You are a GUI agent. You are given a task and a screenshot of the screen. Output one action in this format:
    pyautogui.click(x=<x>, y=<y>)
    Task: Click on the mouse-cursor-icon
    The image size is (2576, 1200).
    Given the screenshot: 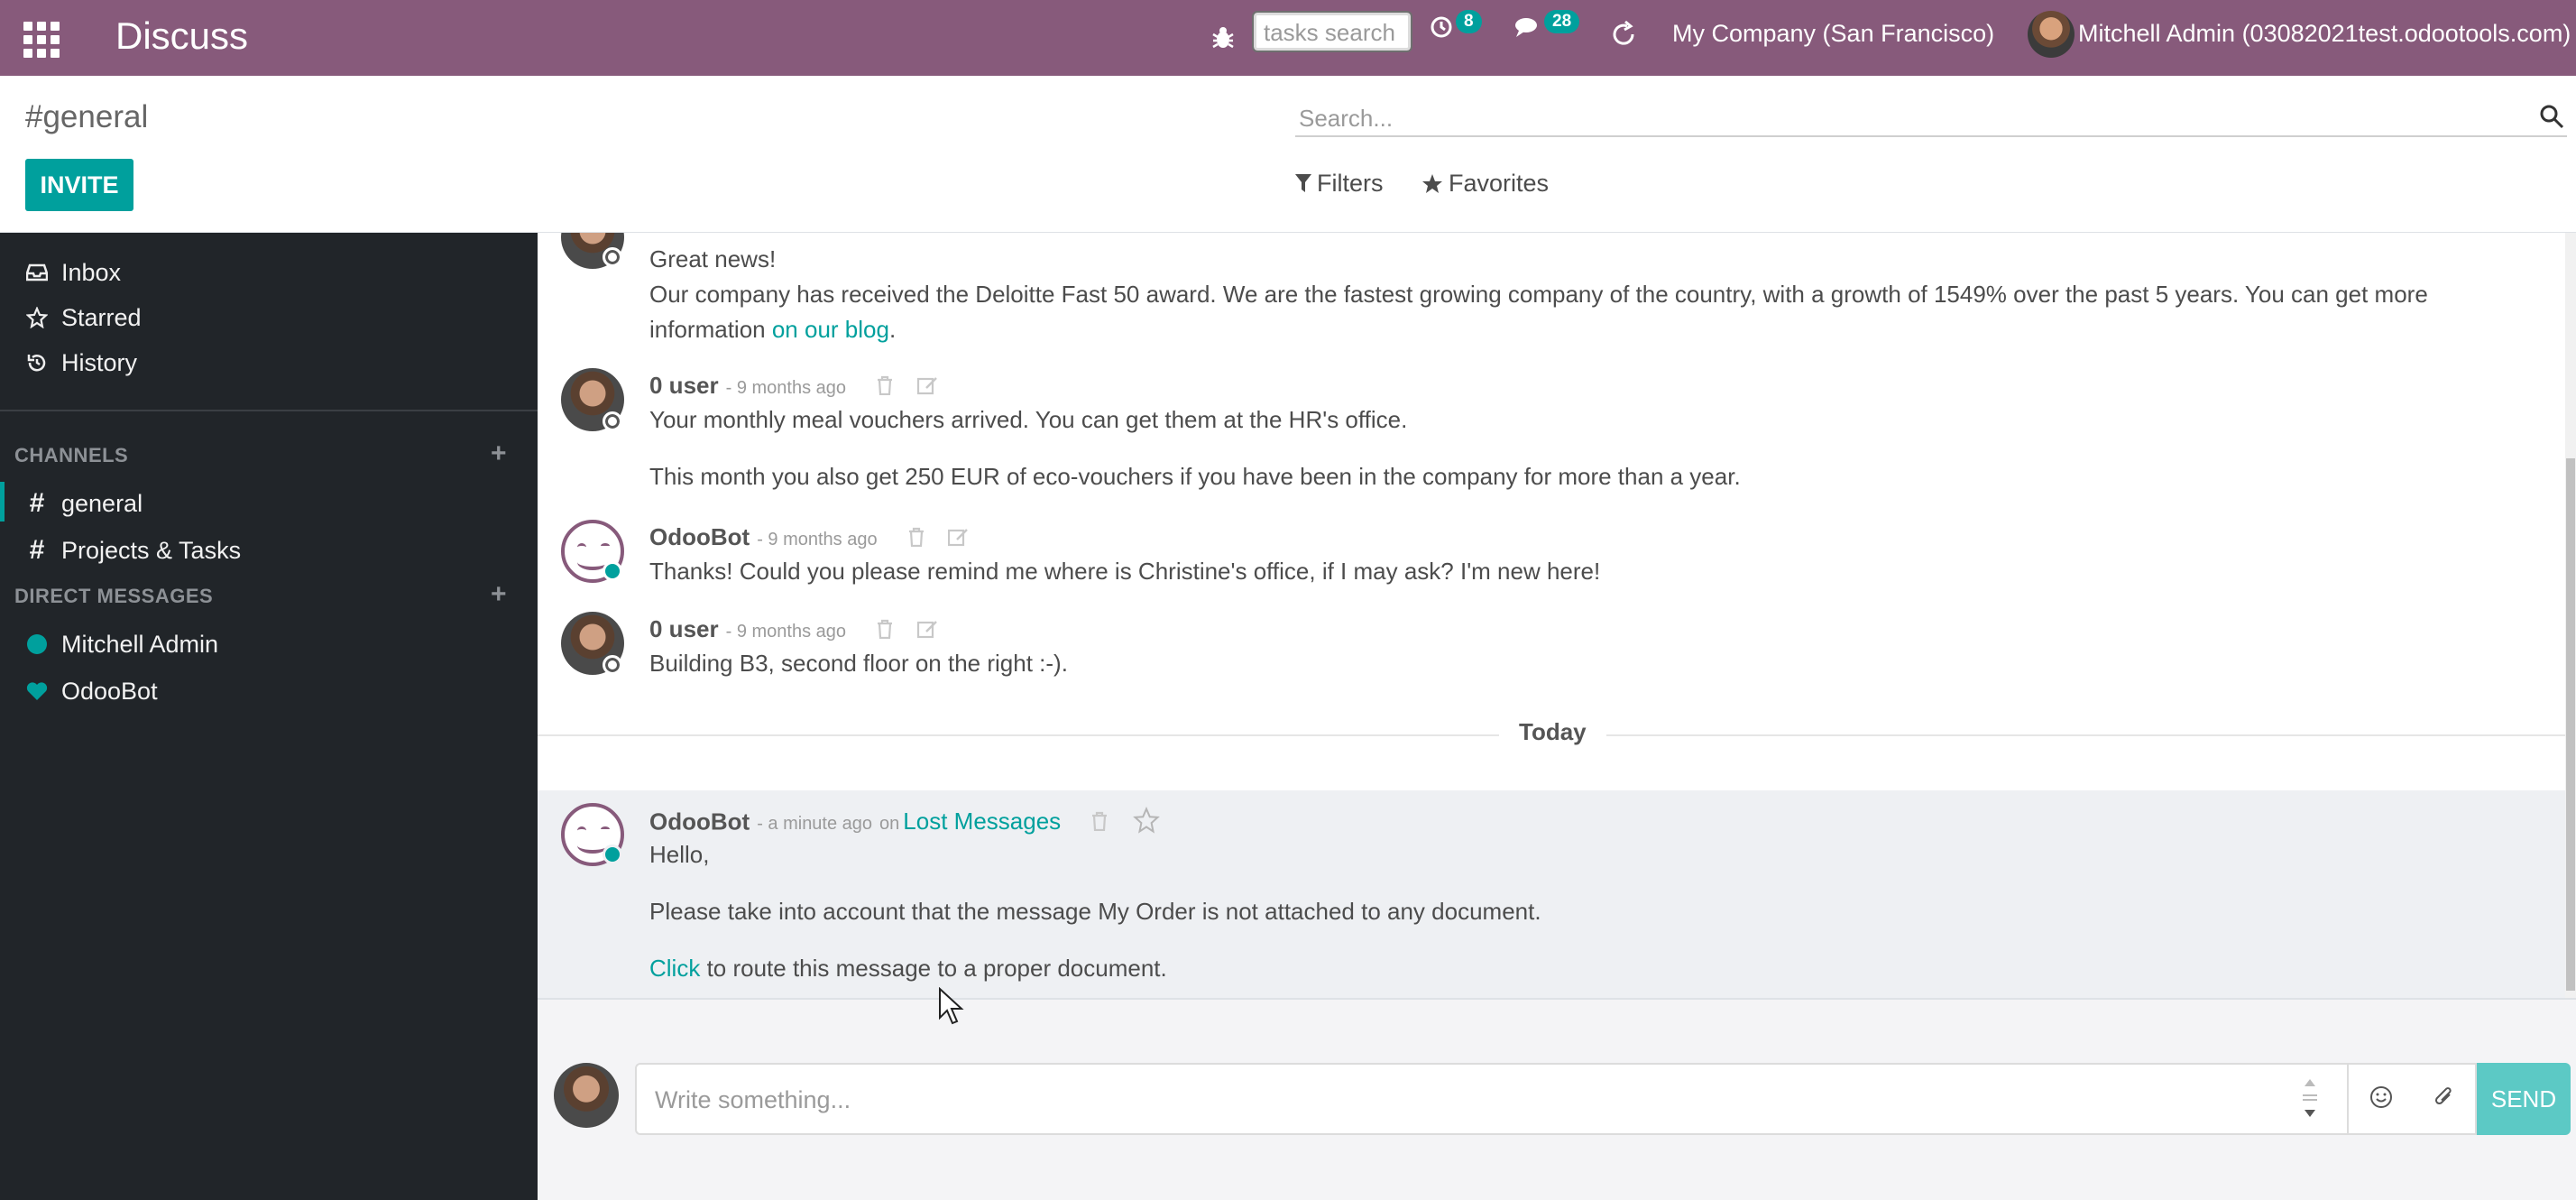 What is the action you would take?
    pyautogui.click(x=951, y=1006)
    